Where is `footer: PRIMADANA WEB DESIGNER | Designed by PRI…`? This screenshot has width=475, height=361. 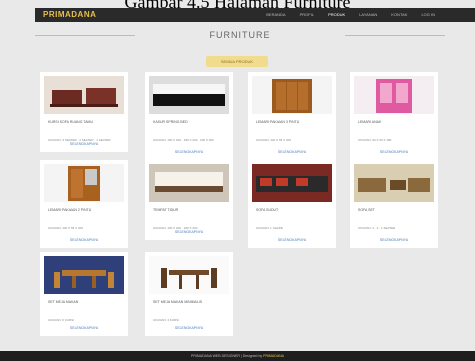
footer: PRIMADANA WEB DESIGNER | Designed by PRI… is located at coordinates (237, 356).